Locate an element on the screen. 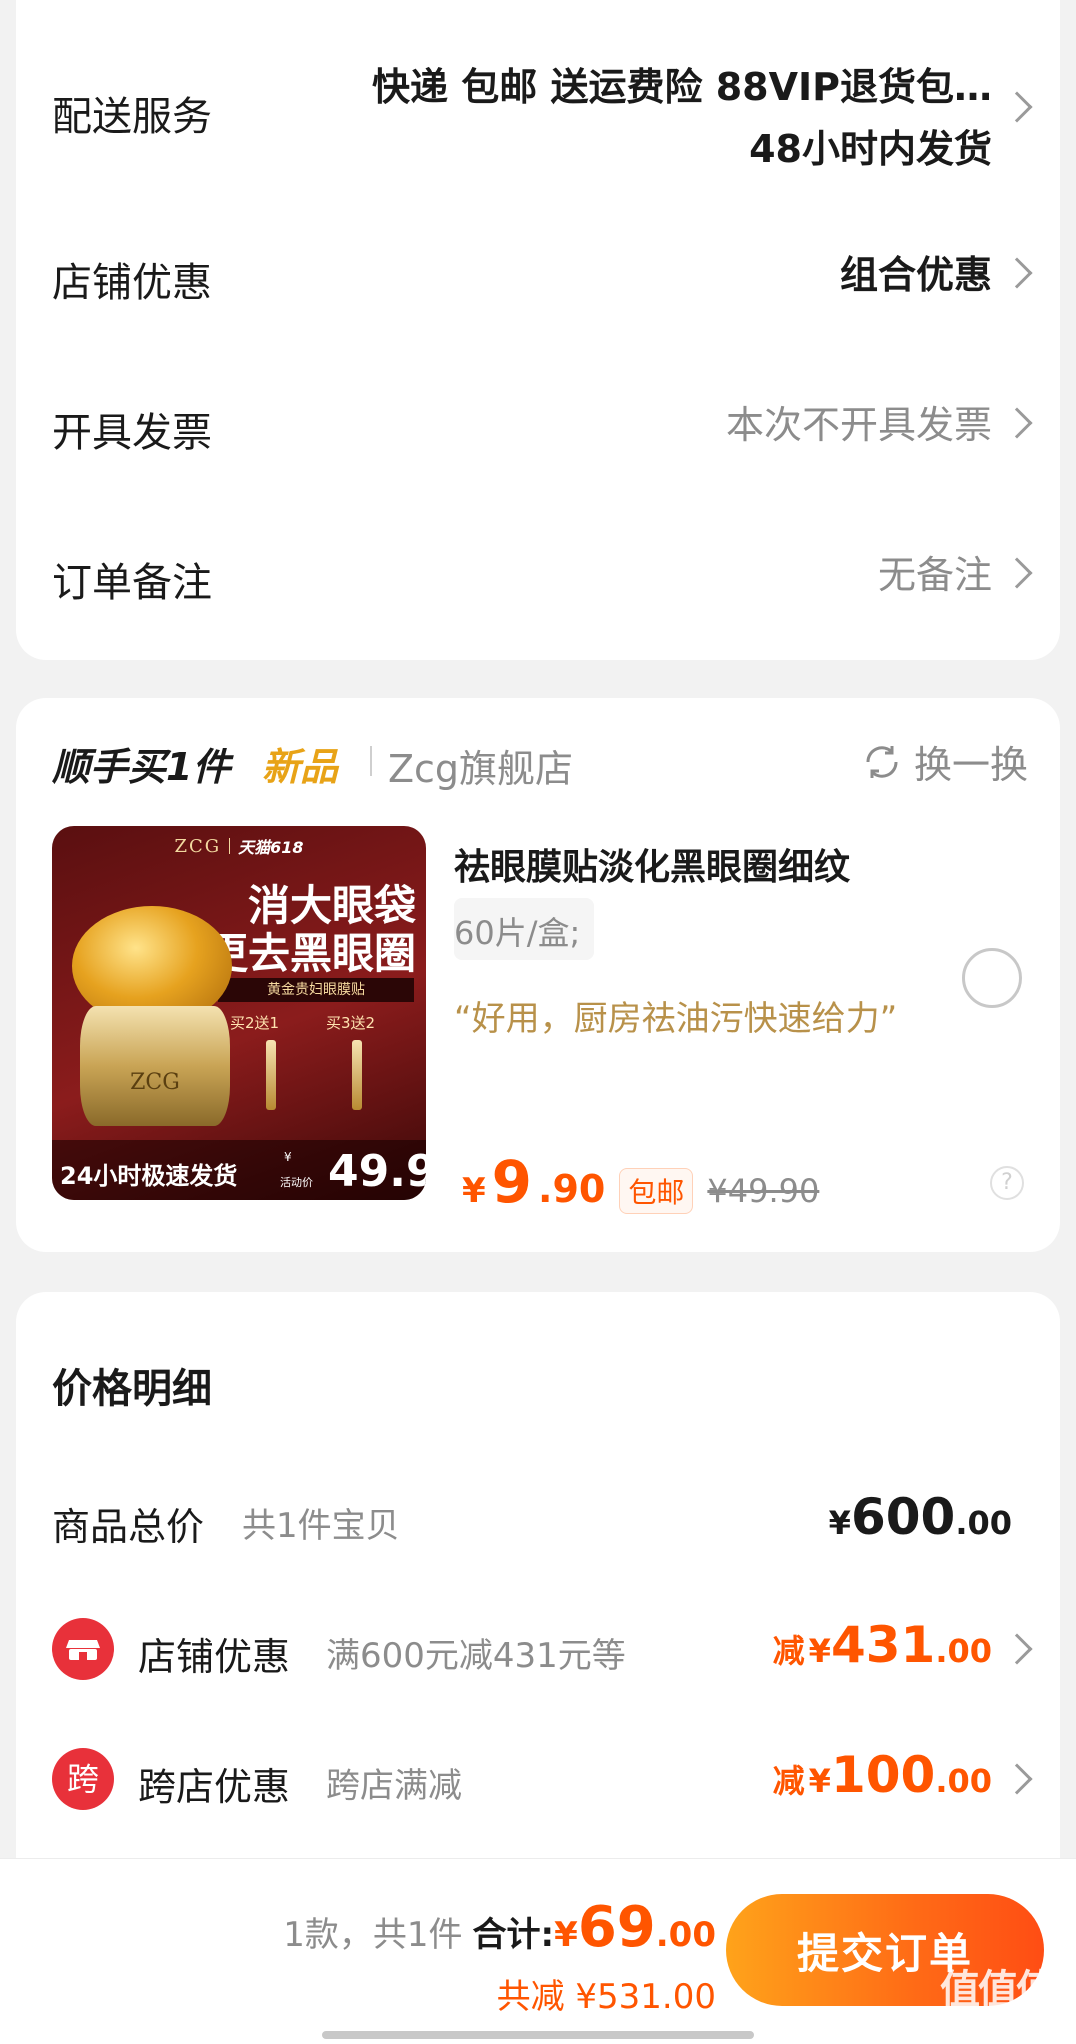 The height and width of the screenshot is (2044, 1076). product-spec: 60片/盒; is located at coordinates (524, 929).